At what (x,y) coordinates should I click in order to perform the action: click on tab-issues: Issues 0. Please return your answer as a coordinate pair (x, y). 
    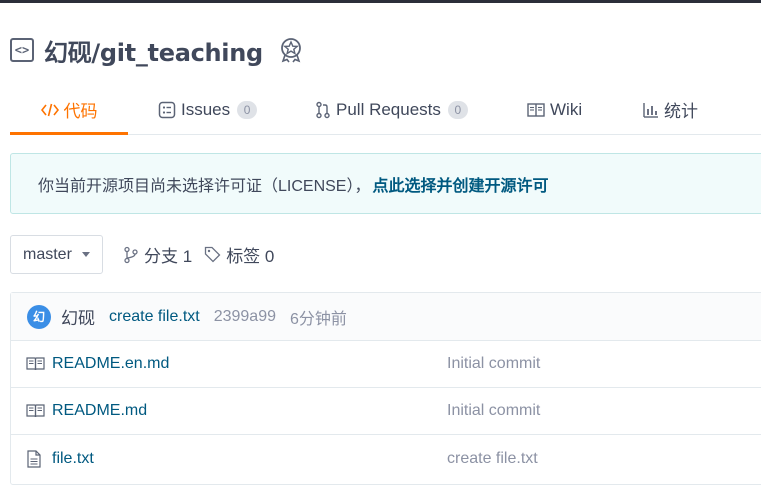
    Looking at the image, I should click on (208, 109).